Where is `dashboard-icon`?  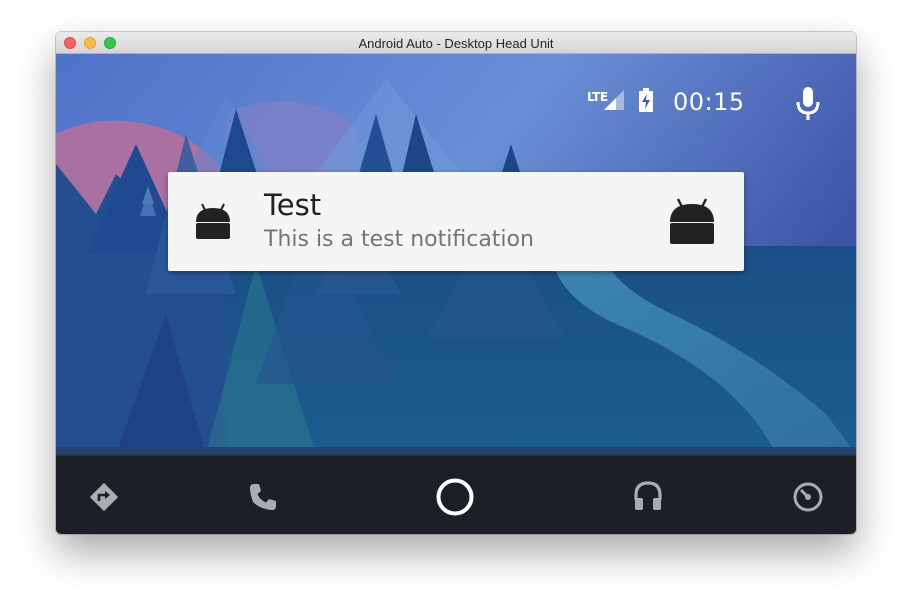 dashboard-icon is located at coordinates (808, 497).